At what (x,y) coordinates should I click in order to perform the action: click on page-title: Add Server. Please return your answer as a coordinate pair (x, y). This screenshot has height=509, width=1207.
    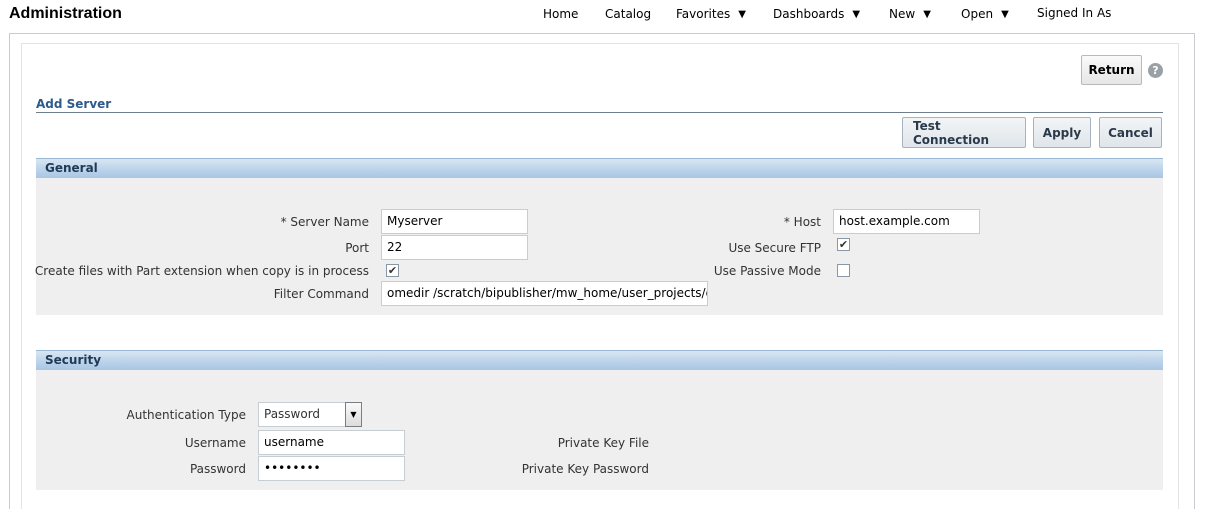
    Looking at the image, I should click on (74, 104).